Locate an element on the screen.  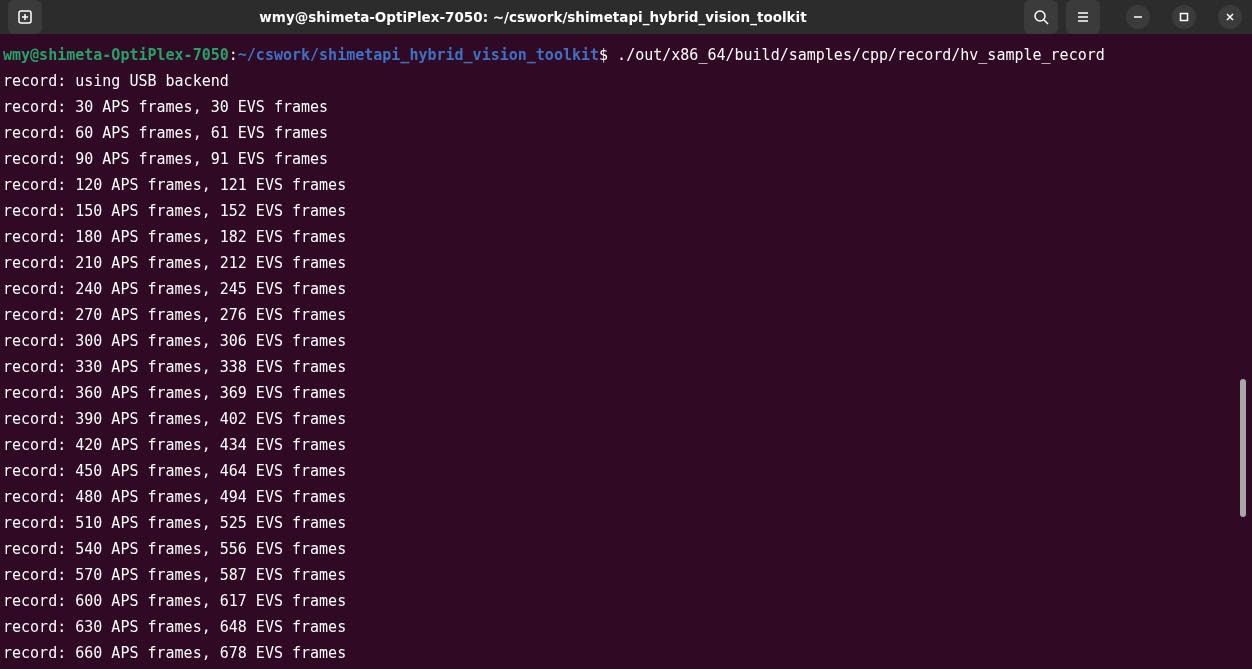
output-line: record: 270 APS frames, 276 EVS frames is located at coordinates (175, 315).